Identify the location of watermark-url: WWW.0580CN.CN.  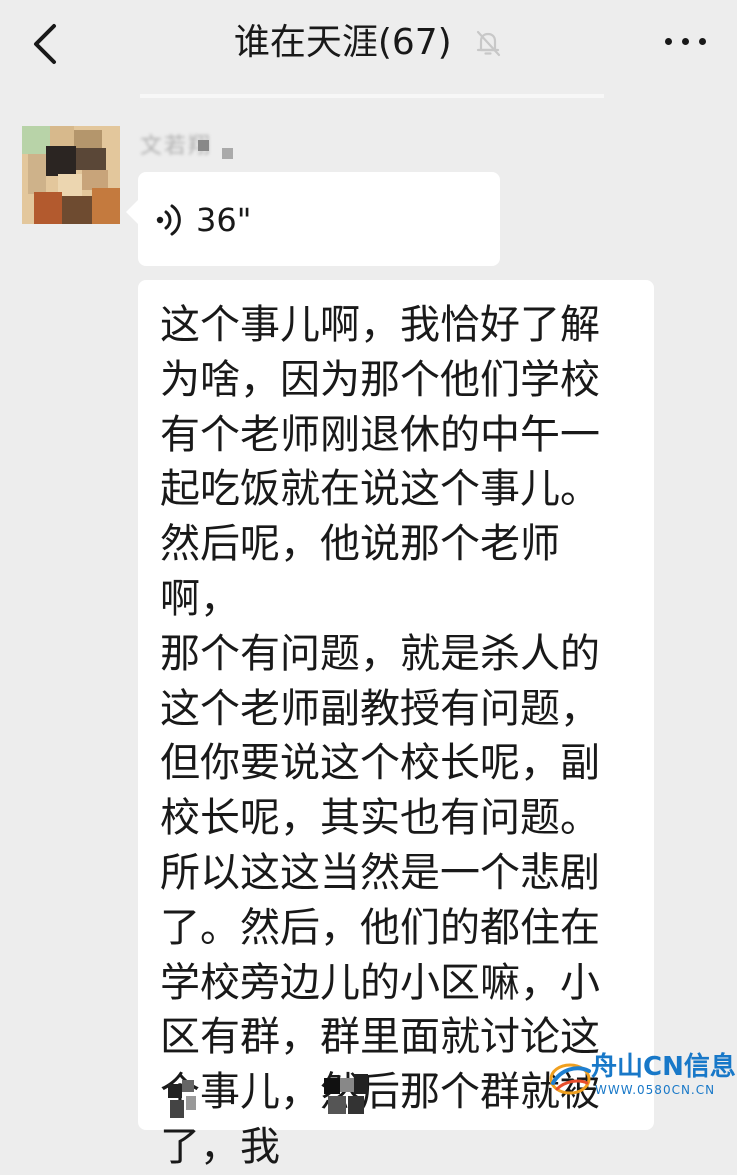
(655, 1090).